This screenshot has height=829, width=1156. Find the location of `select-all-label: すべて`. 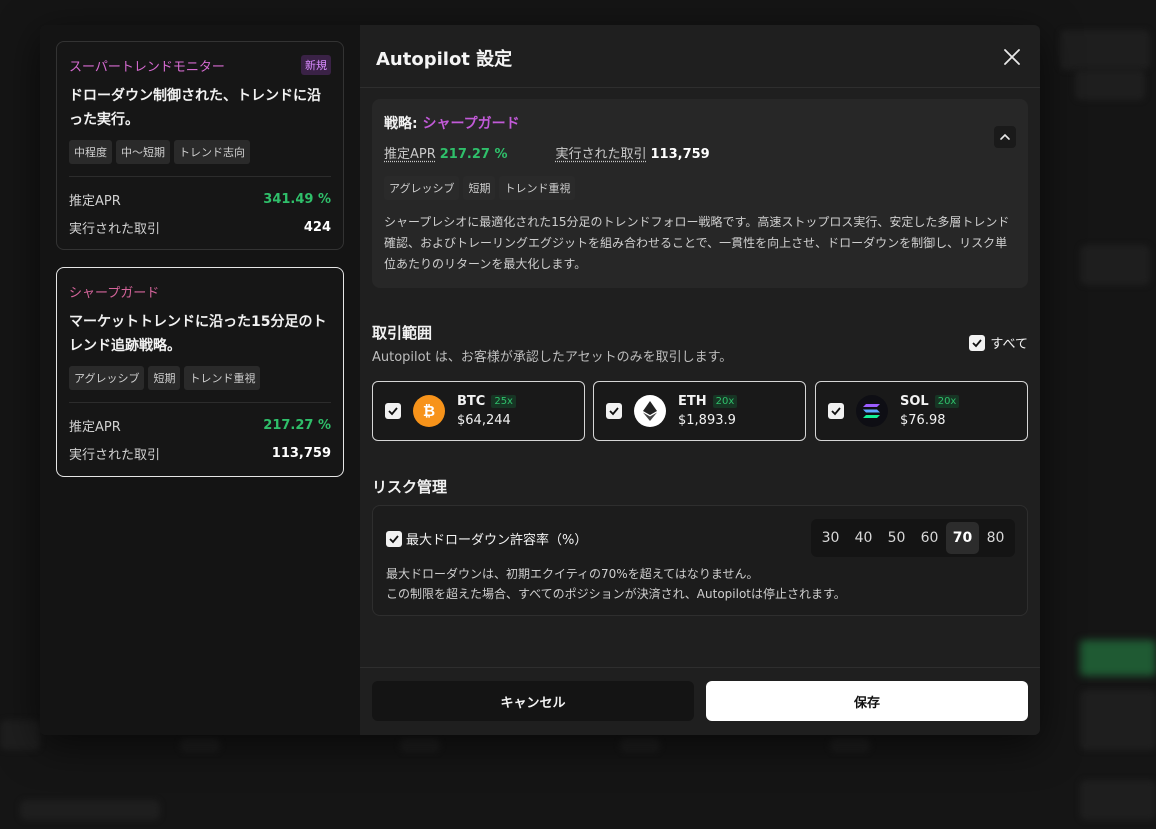

select-all-label: すべて is located at coordinates (1009, 344).